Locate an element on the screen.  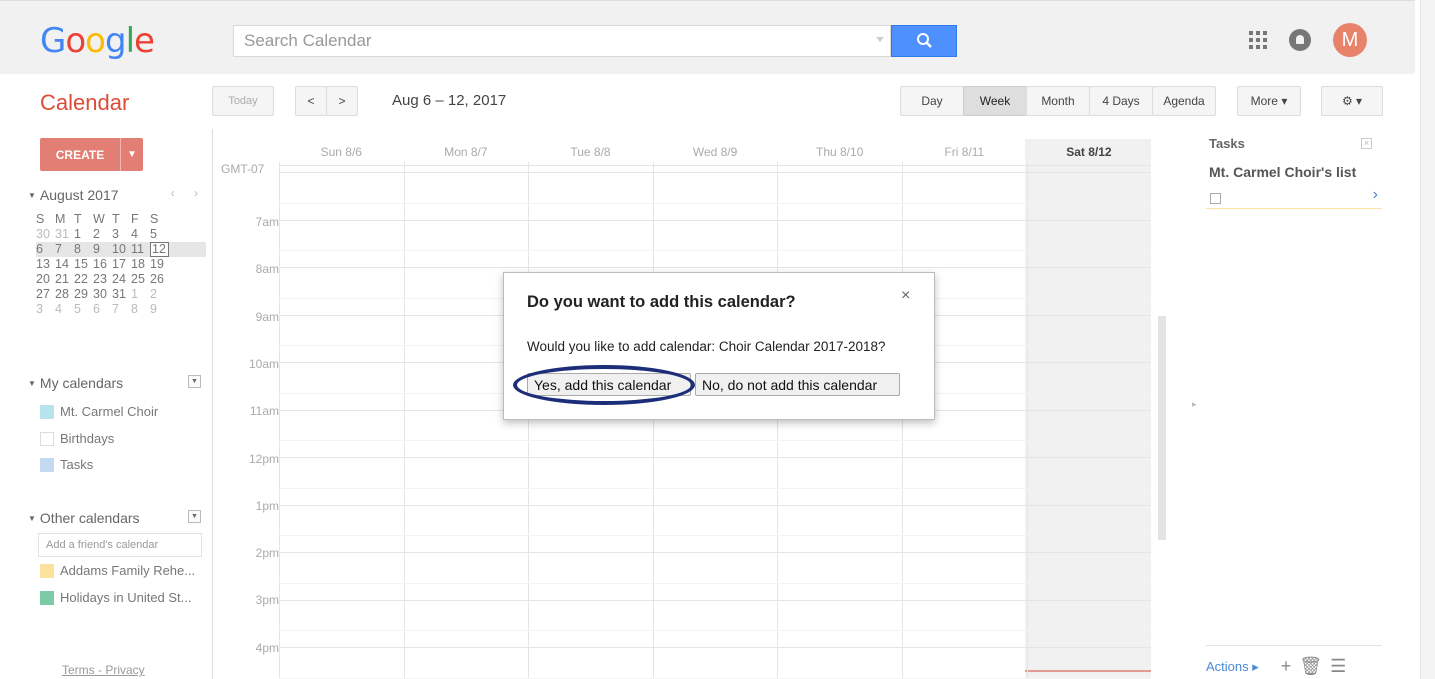
mini-day: 15 is located at coordinates (83, 264).